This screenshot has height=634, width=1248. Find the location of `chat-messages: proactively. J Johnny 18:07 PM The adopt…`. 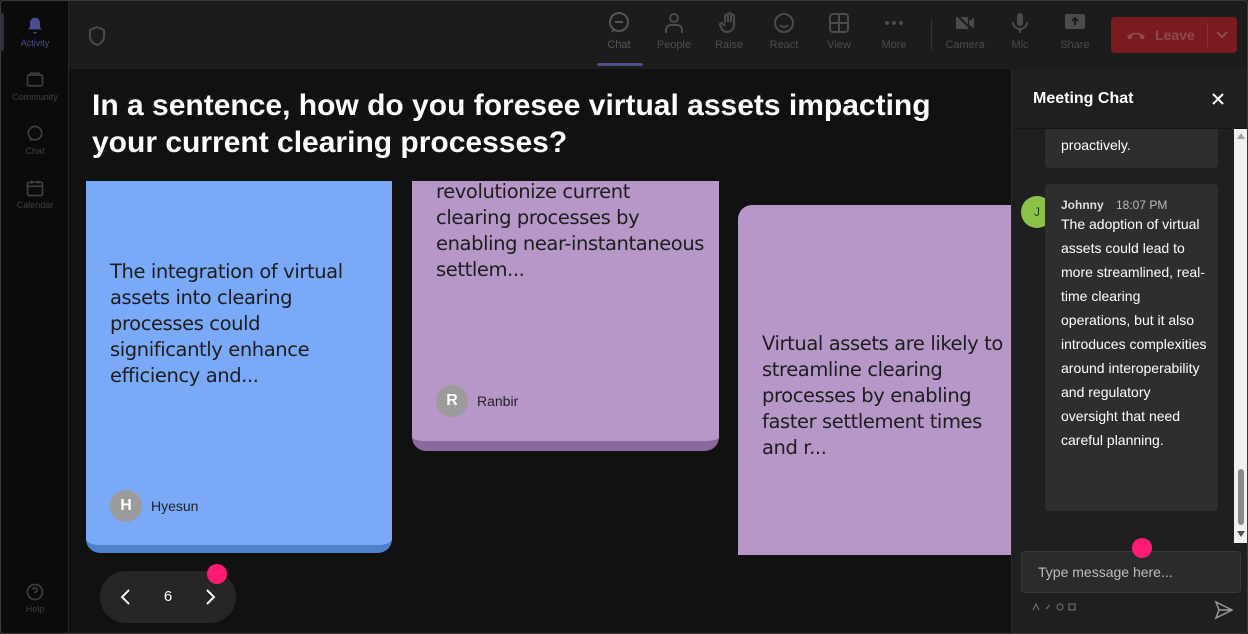

chat-messages: proactively. J Johnny 18:07 PM The adopt… is located at coordinates (1123, 336).